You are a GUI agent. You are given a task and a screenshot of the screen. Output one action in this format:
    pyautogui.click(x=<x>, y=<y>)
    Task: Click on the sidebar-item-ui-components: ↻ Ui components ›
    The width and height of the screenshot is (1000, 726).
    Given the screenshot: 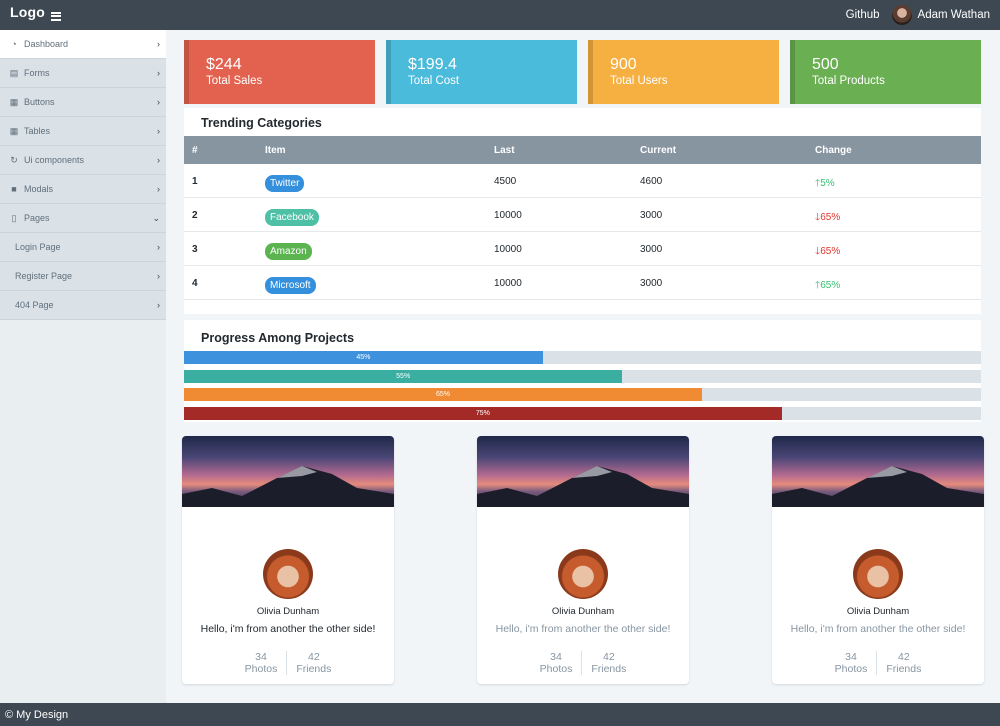 What is the action you would take?
    pyautogui.click(x=83, y=160)
    